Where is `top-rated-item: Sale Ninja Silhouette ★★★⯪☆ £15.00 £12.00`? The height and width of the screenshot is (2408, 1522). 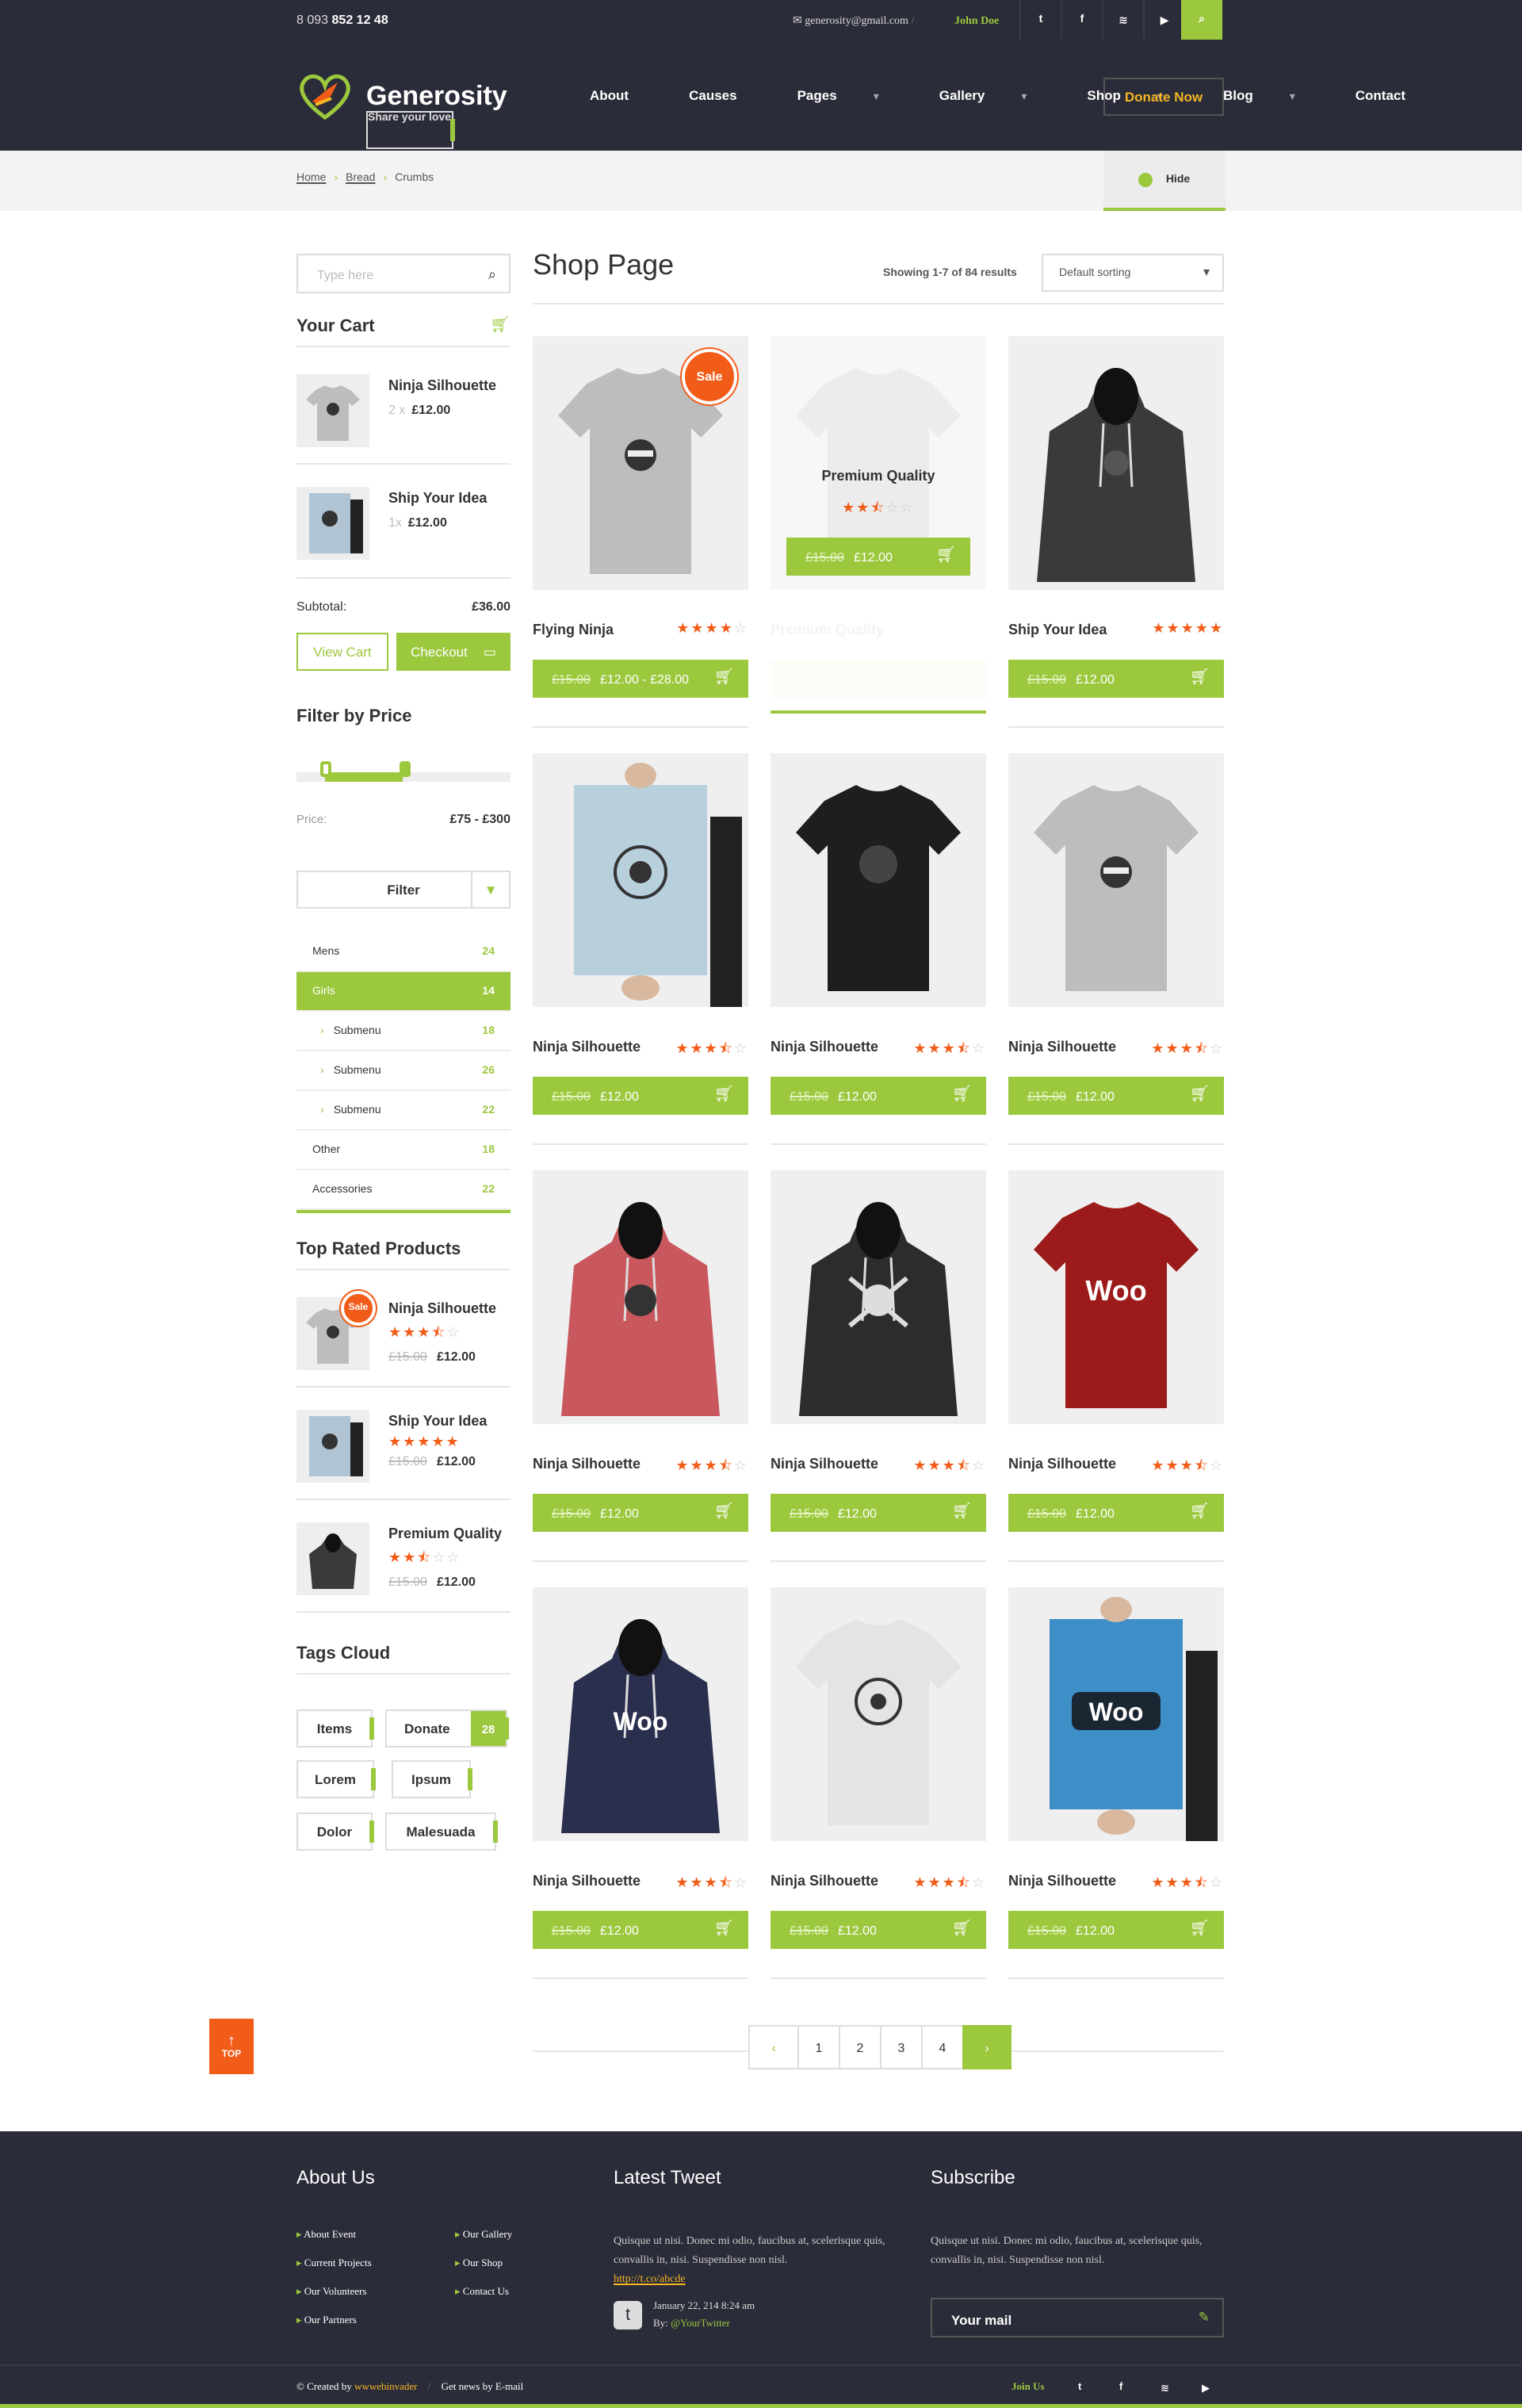
top-rated-item: Sale Ninja Silhouette ★★★⯪☆ £15.00 £12.00 is located at coordinates (403, 1330).